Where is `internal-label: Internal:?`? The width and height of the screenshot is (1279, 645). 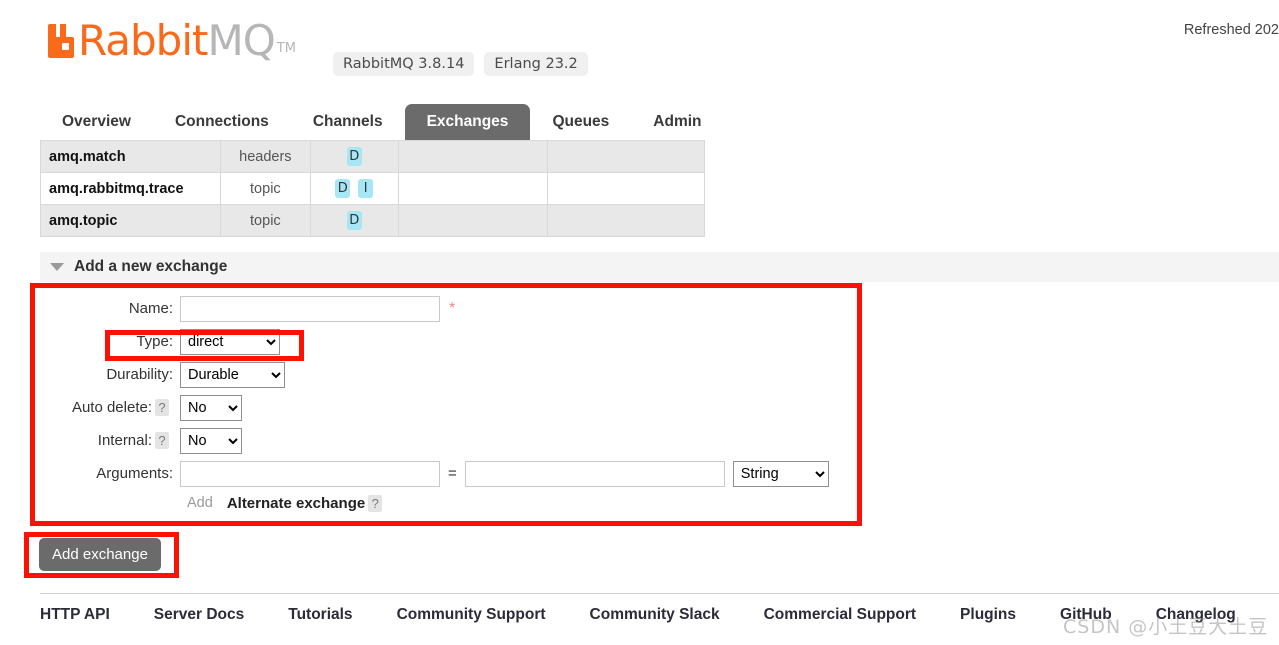
internal-label: Internal:? is located at coordinates (110, 441).